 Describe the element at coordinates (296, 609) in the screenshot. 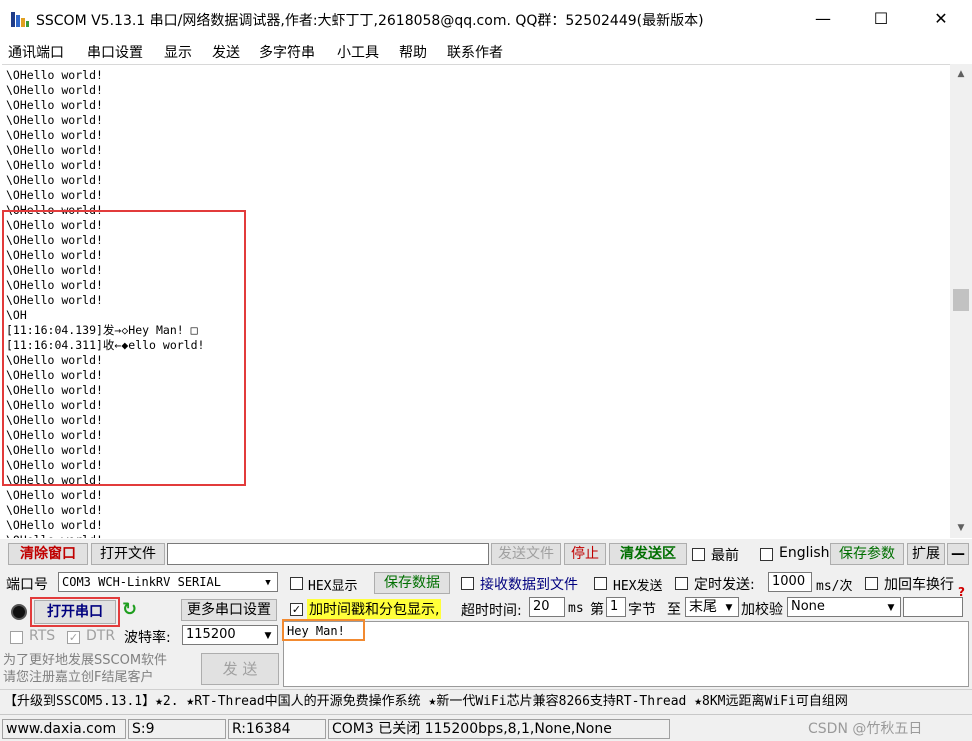

I see `timestamp-checkbox: ✓` at that location.